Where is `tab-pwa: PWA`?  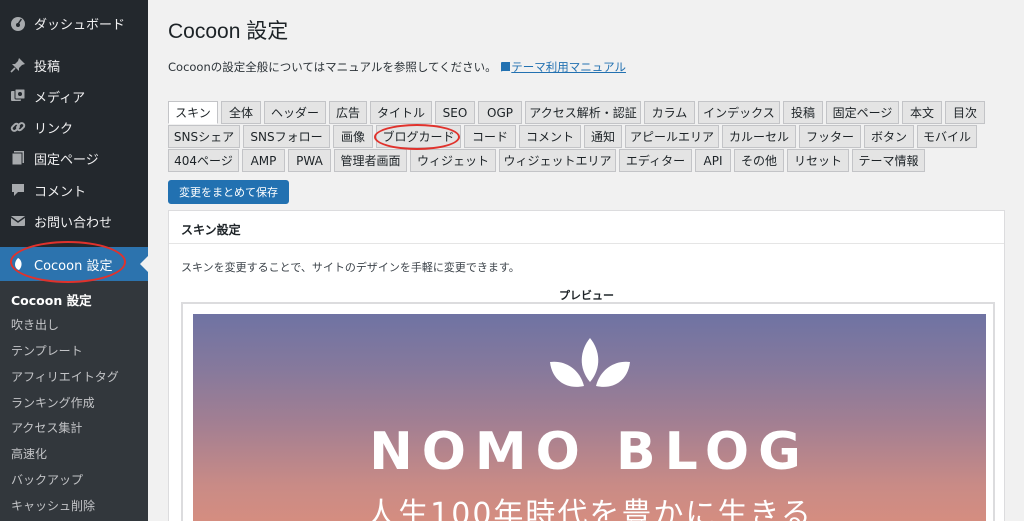 tab-pwa: PWA is located at coordinates (309, 160).